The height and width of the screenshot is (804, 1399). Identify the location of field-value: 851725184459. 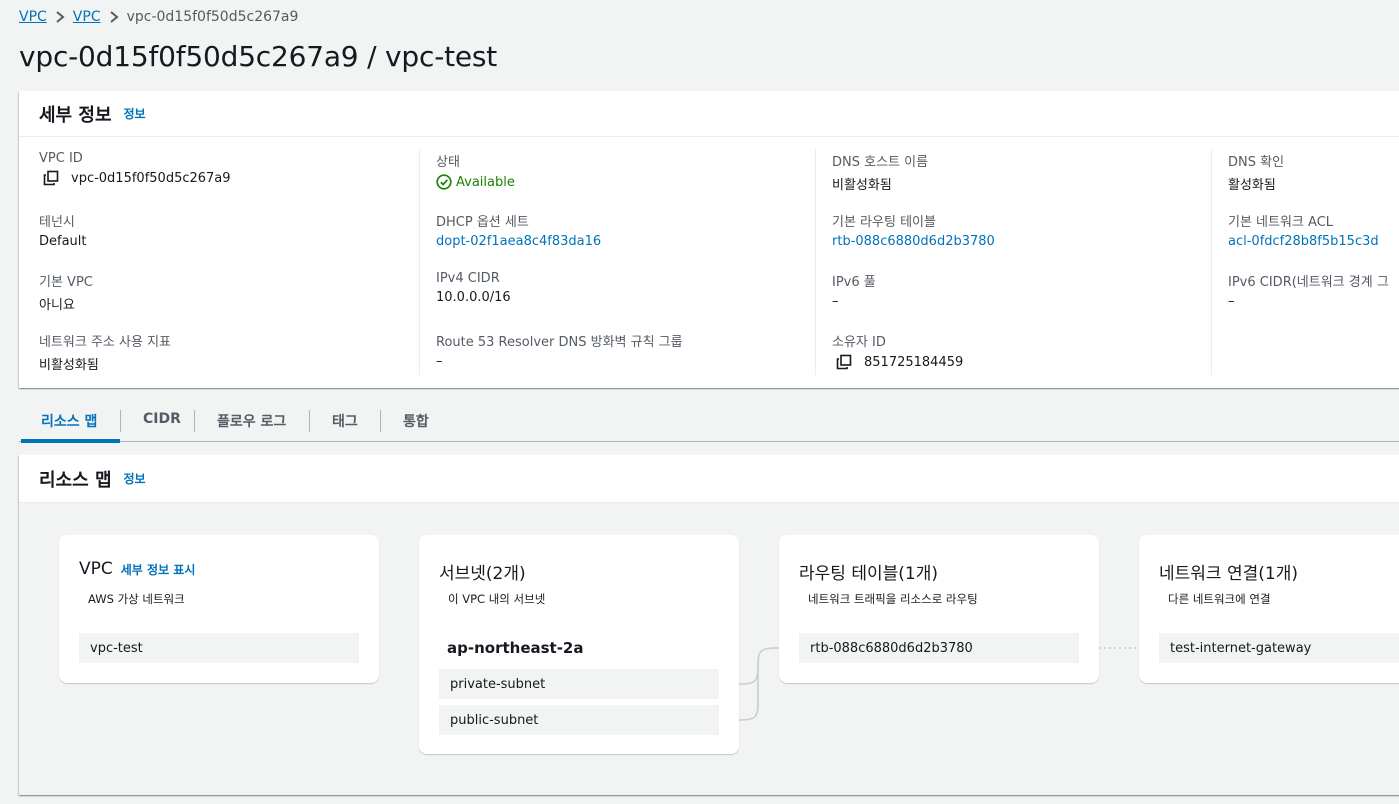
(897, 362).